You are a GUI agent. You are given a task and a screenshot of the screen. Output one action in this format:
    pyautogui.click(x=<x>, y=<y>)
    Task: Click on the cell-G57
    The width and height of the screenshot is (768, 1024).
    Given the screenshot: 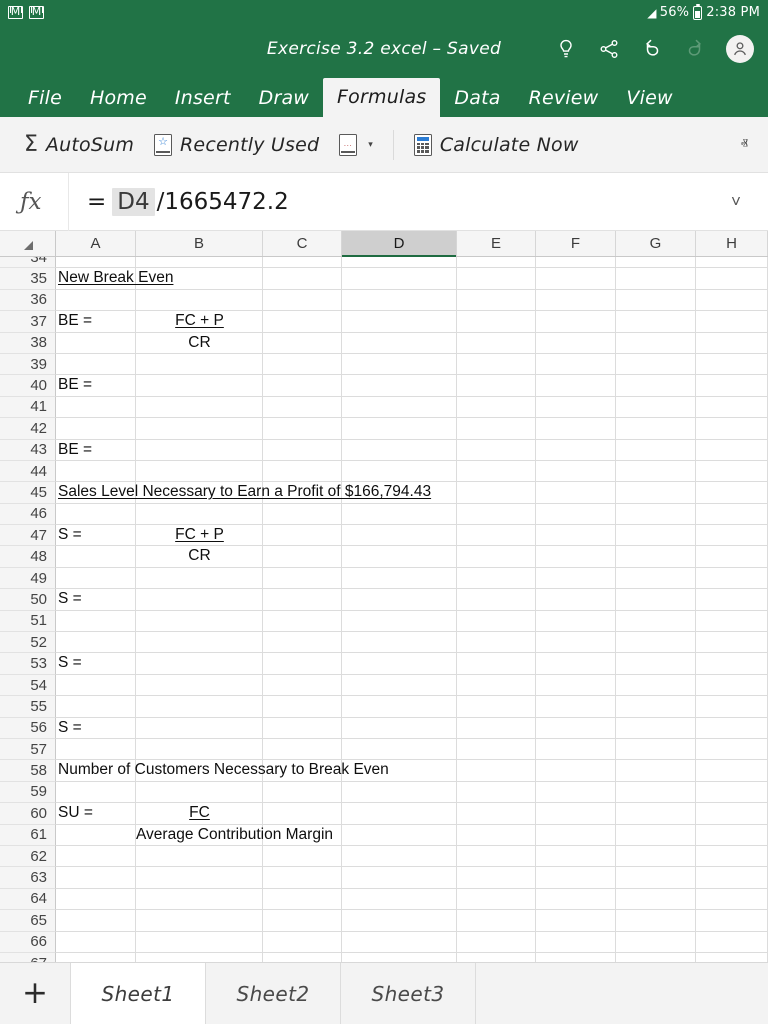 What is the action you would take?
    pyautogui.click(x=656, y=749)
    